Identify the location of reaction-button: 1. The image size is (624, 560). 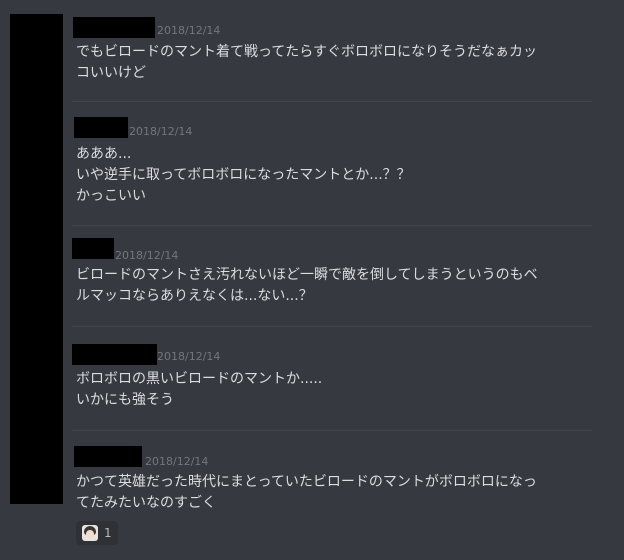
(97, 533).